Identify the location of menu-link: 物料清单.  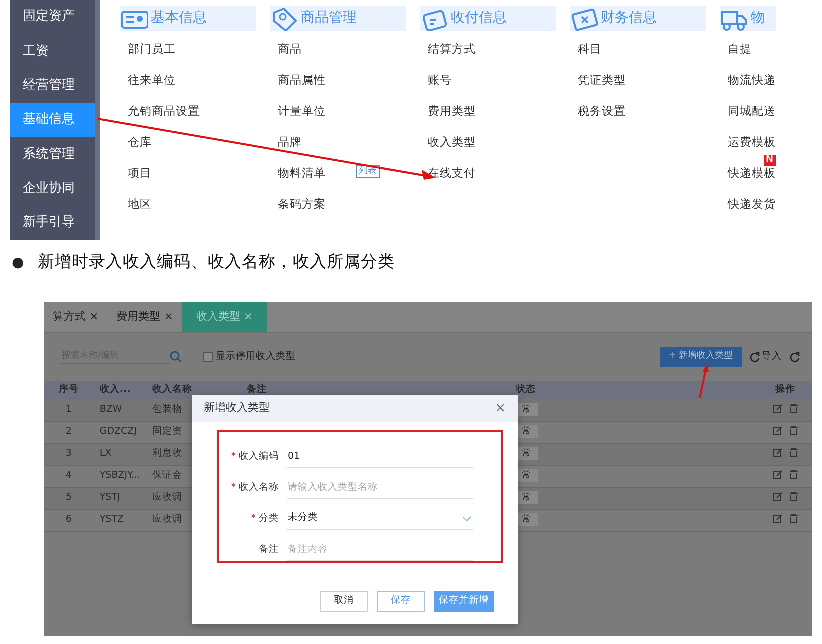
(302, 173).